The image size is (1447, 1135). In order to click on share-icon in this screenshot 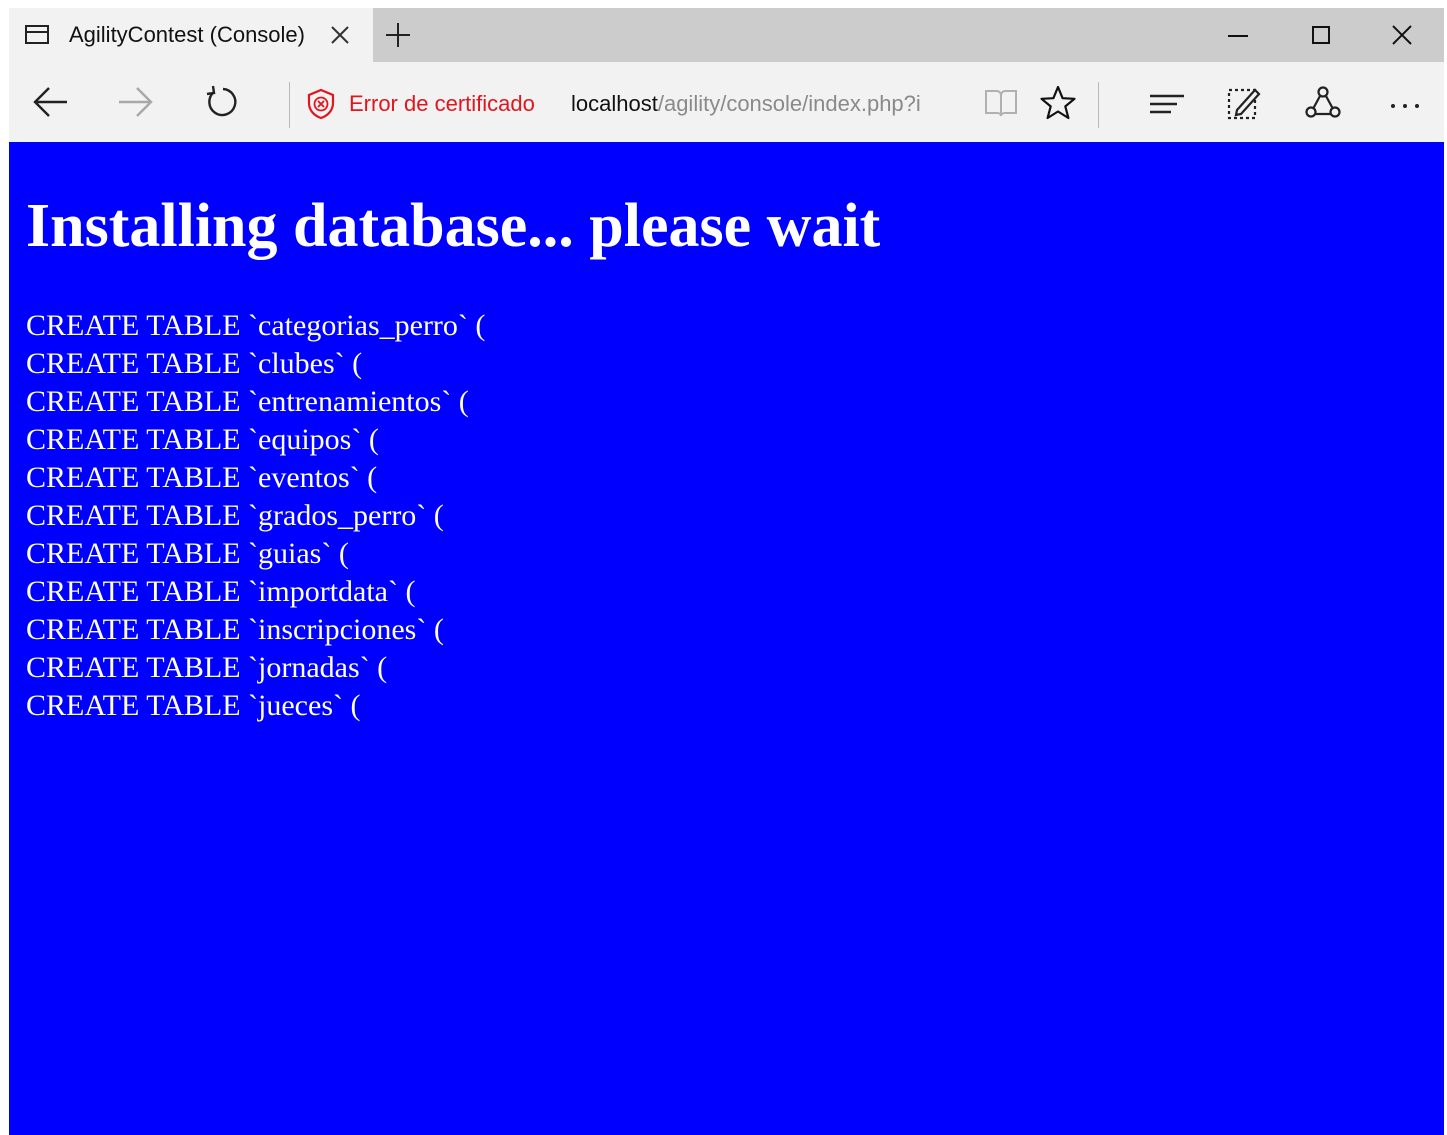, I will do `click(1323, 103)`.